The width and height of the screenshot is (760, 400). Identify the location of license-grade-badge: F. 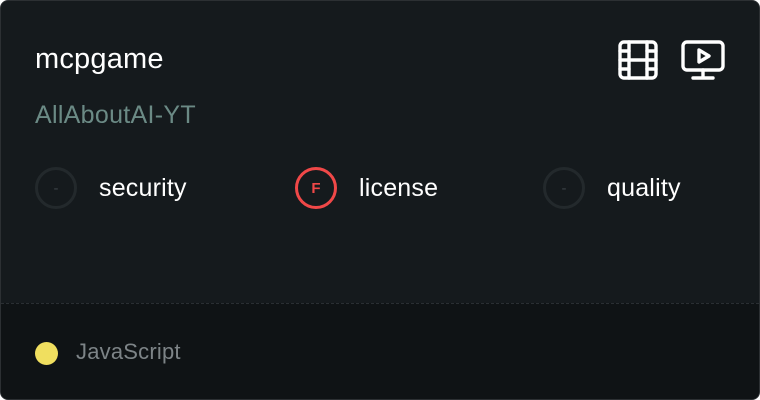
(316, 188).